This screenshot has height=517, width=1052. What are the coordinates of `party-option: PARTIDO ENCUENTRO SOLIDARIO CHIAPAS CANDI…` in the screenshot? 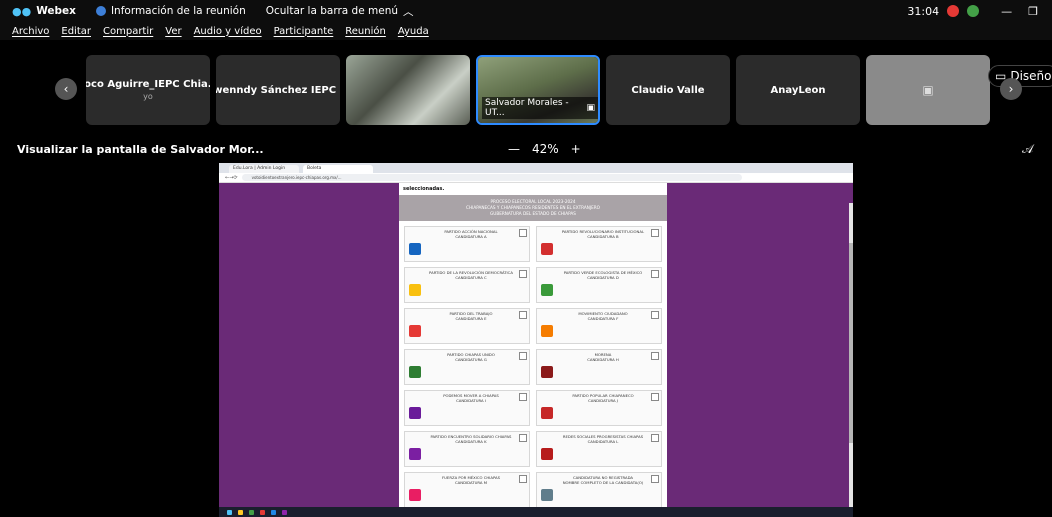 It's located at (467, 449).